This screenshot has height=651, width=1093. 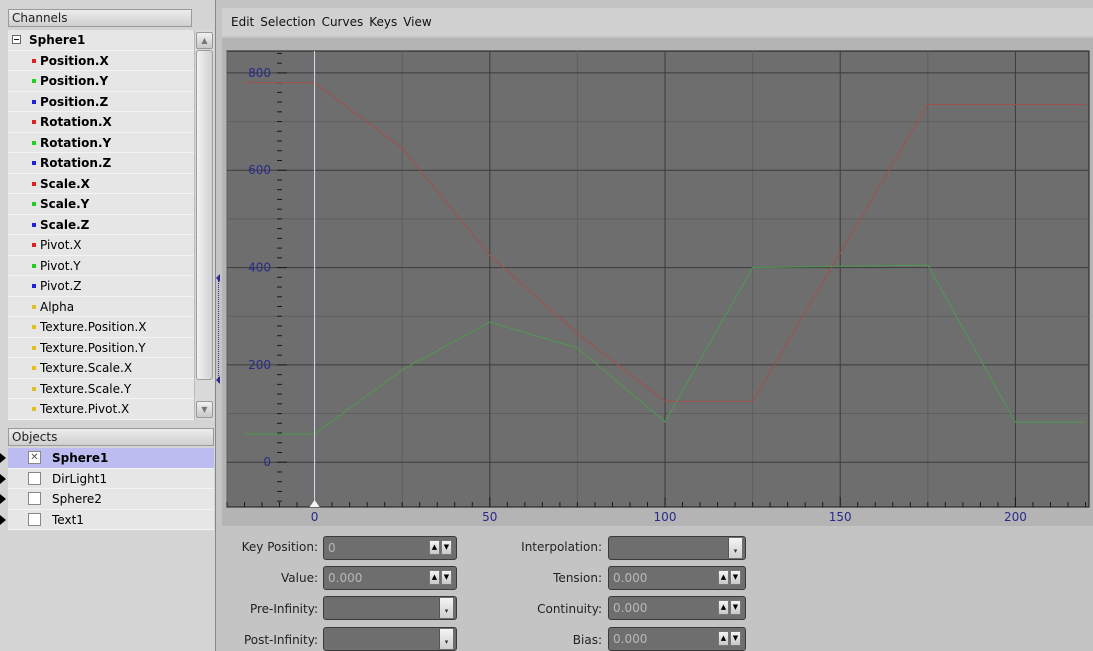 What do you see at coordinates (219, 330) in the screenshot?
I see `splitter-grip` at bounding box center [219, 330].